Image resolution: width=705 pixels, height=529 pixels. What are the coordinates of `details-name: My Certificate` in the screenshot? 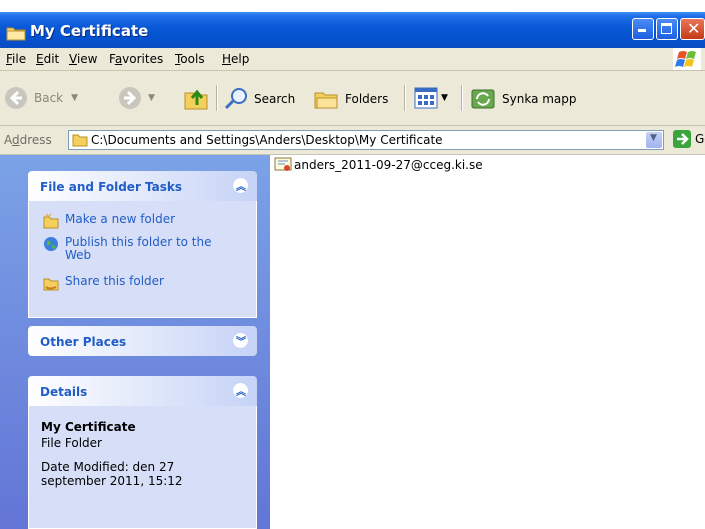 It's located at (88, 427).